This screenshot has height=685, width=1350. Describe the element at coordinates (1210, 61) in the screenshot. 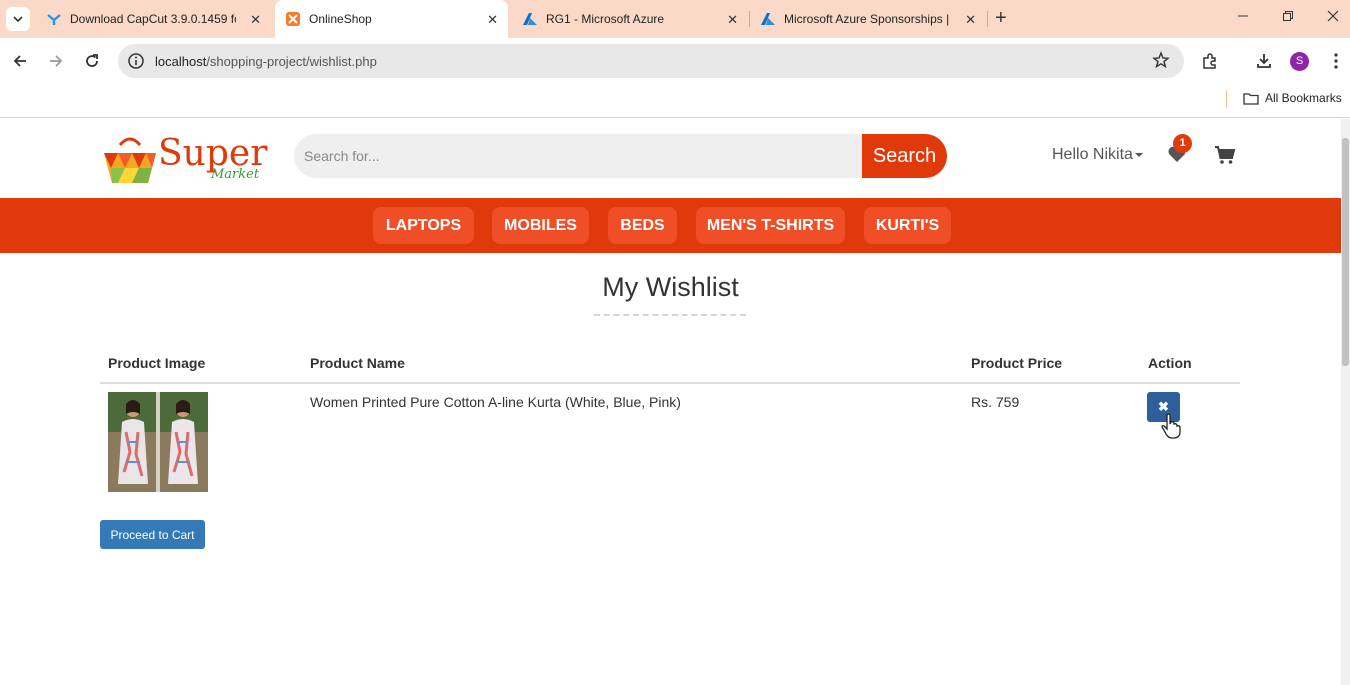

I see `extensions-icon` at that location.